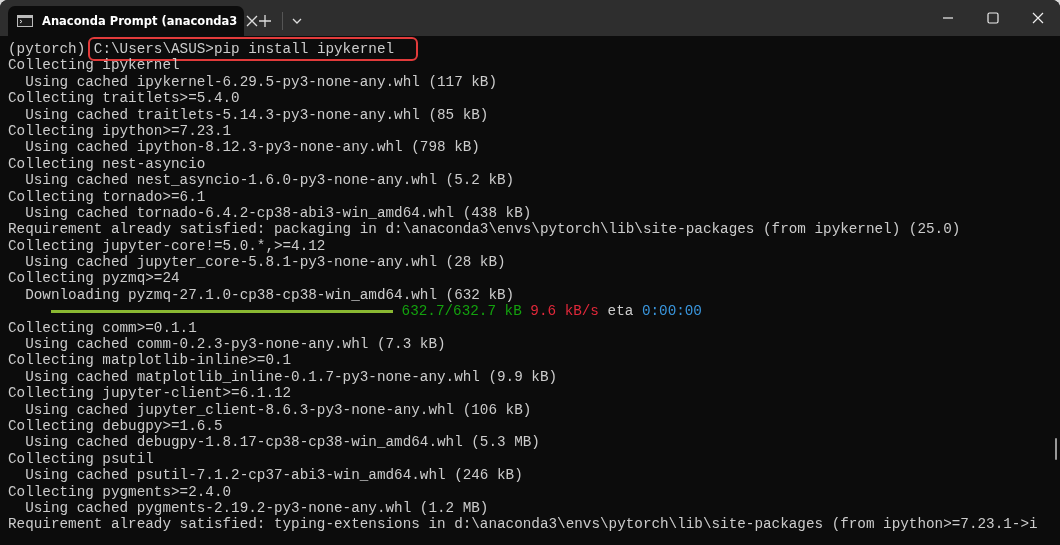  Describe the element at coordinates (167, 246) in the screenshot. I see `output-line: Collecting jupyter-core!=5.0.*,>=4.12` at that location.